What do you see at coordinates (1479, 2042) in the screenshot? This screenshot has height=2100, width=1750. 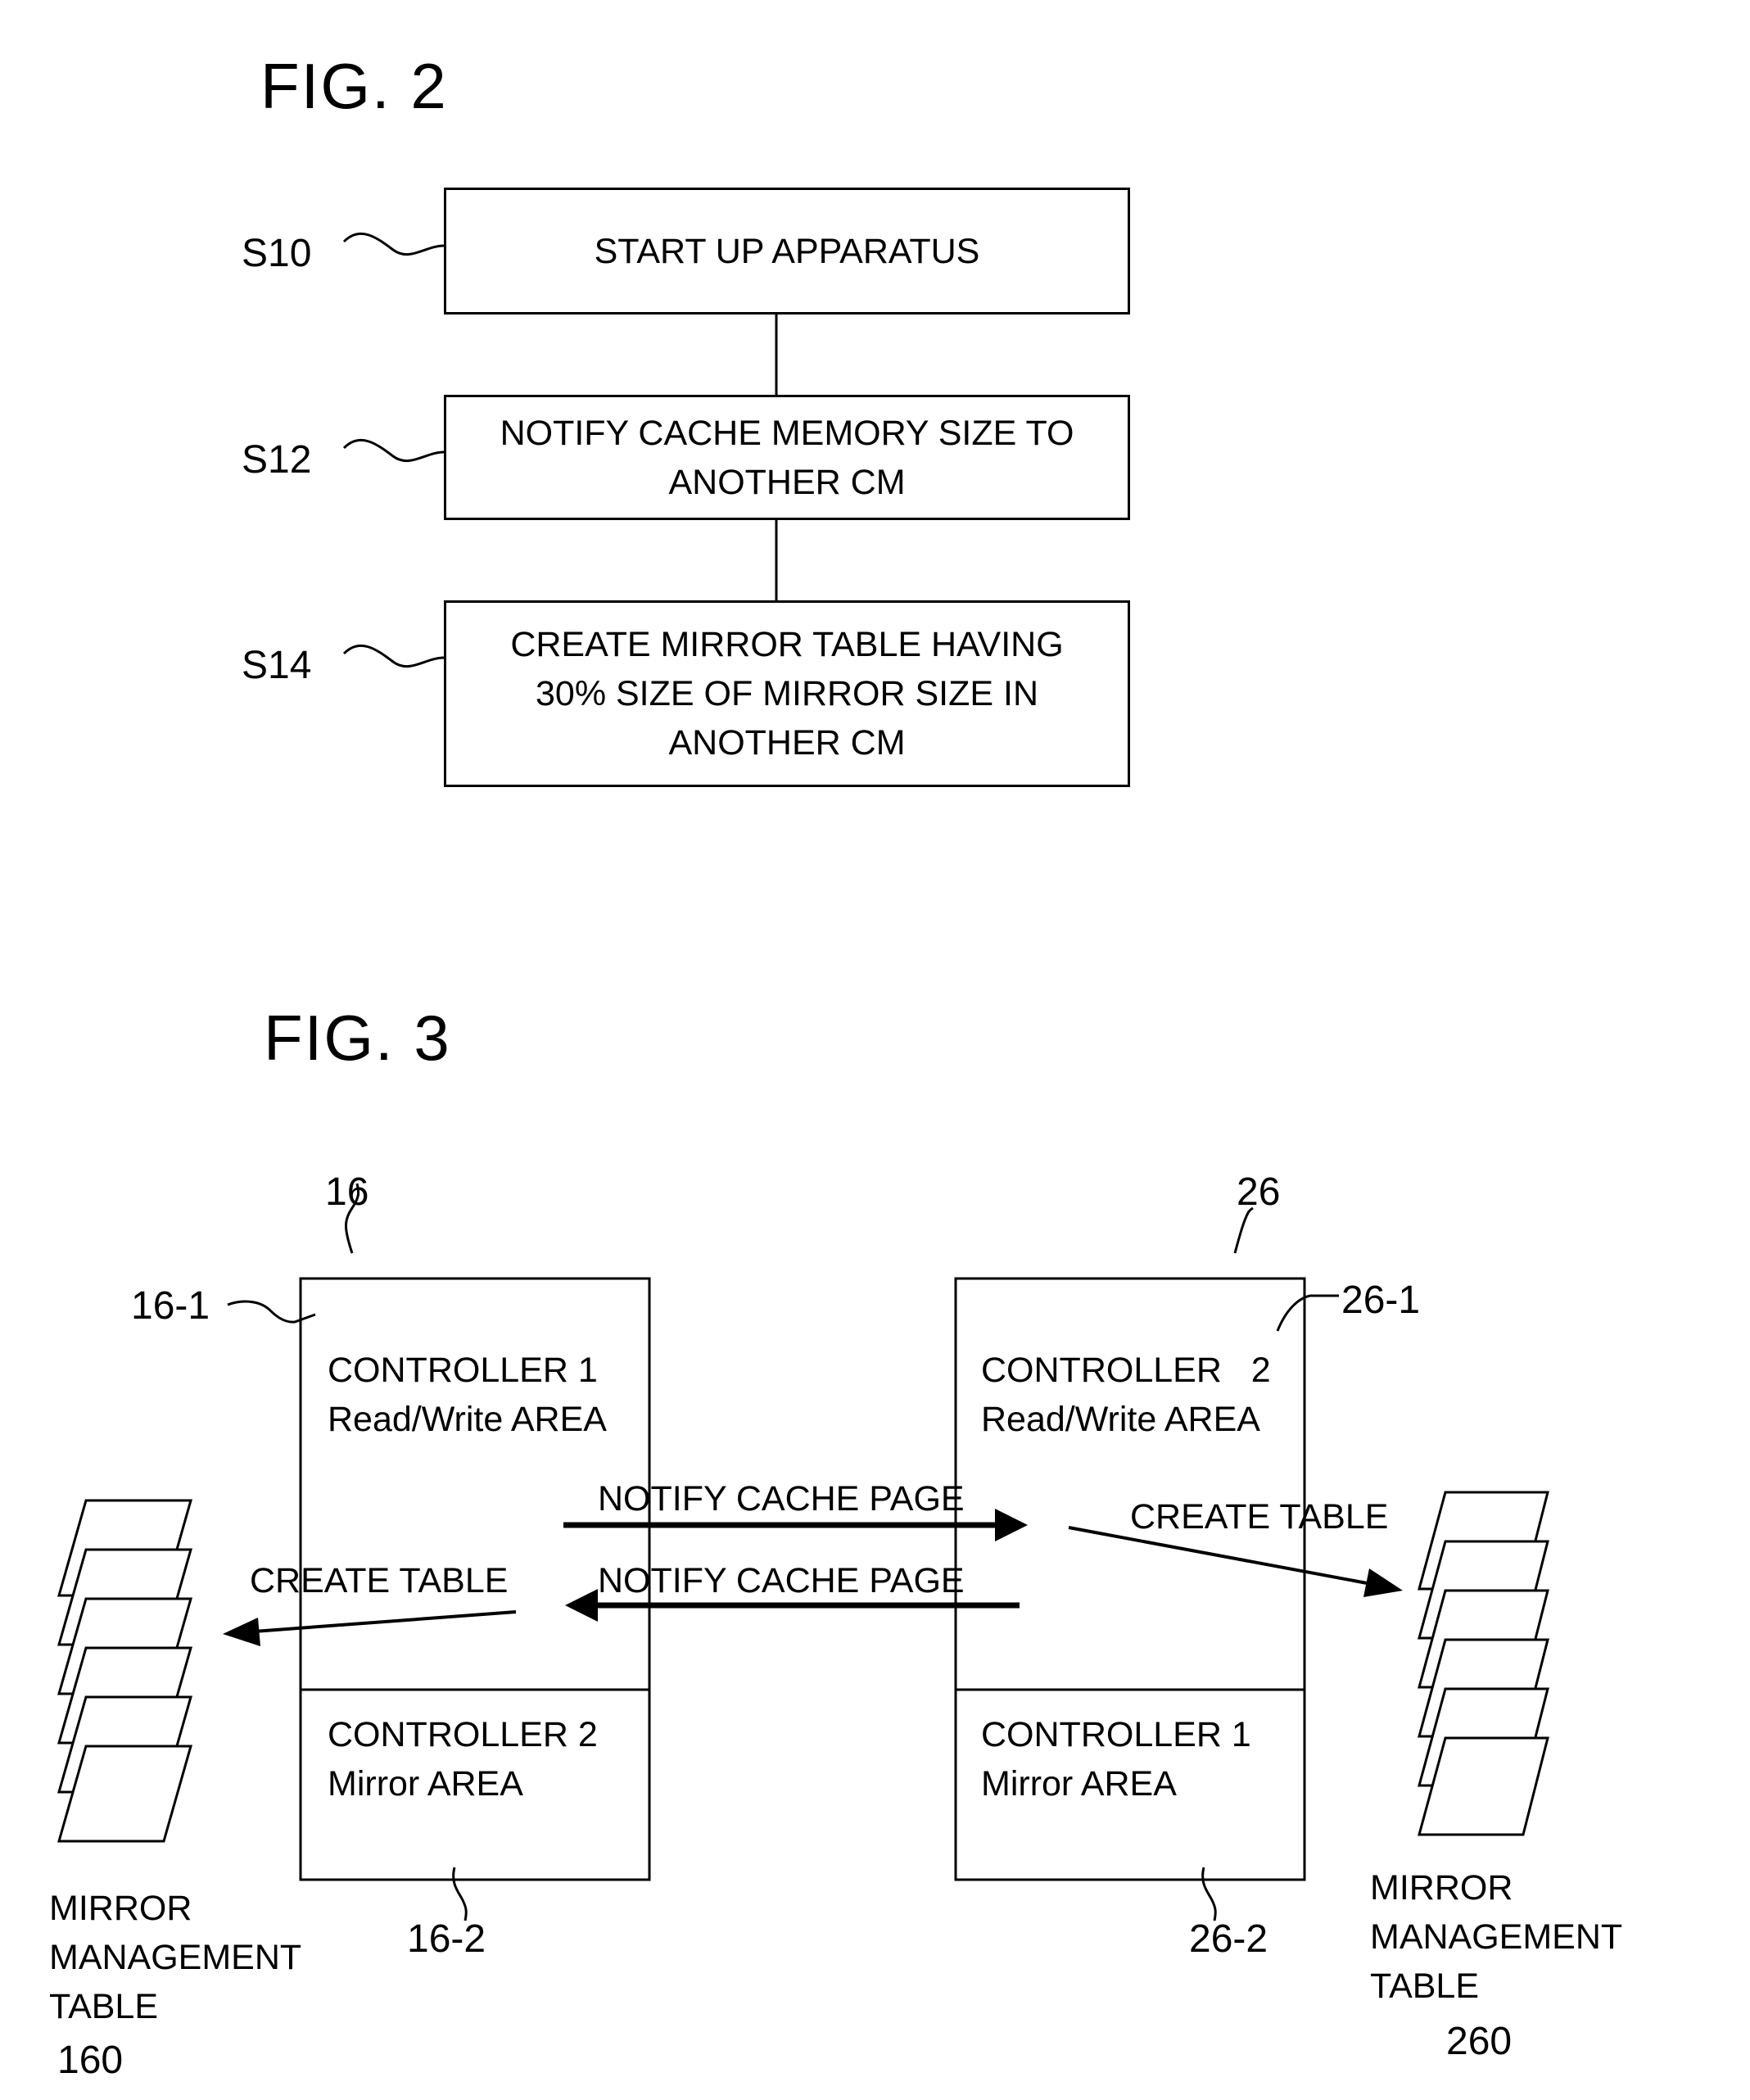 I see `ref-260: 260` at bounding box center [1479, 2042].